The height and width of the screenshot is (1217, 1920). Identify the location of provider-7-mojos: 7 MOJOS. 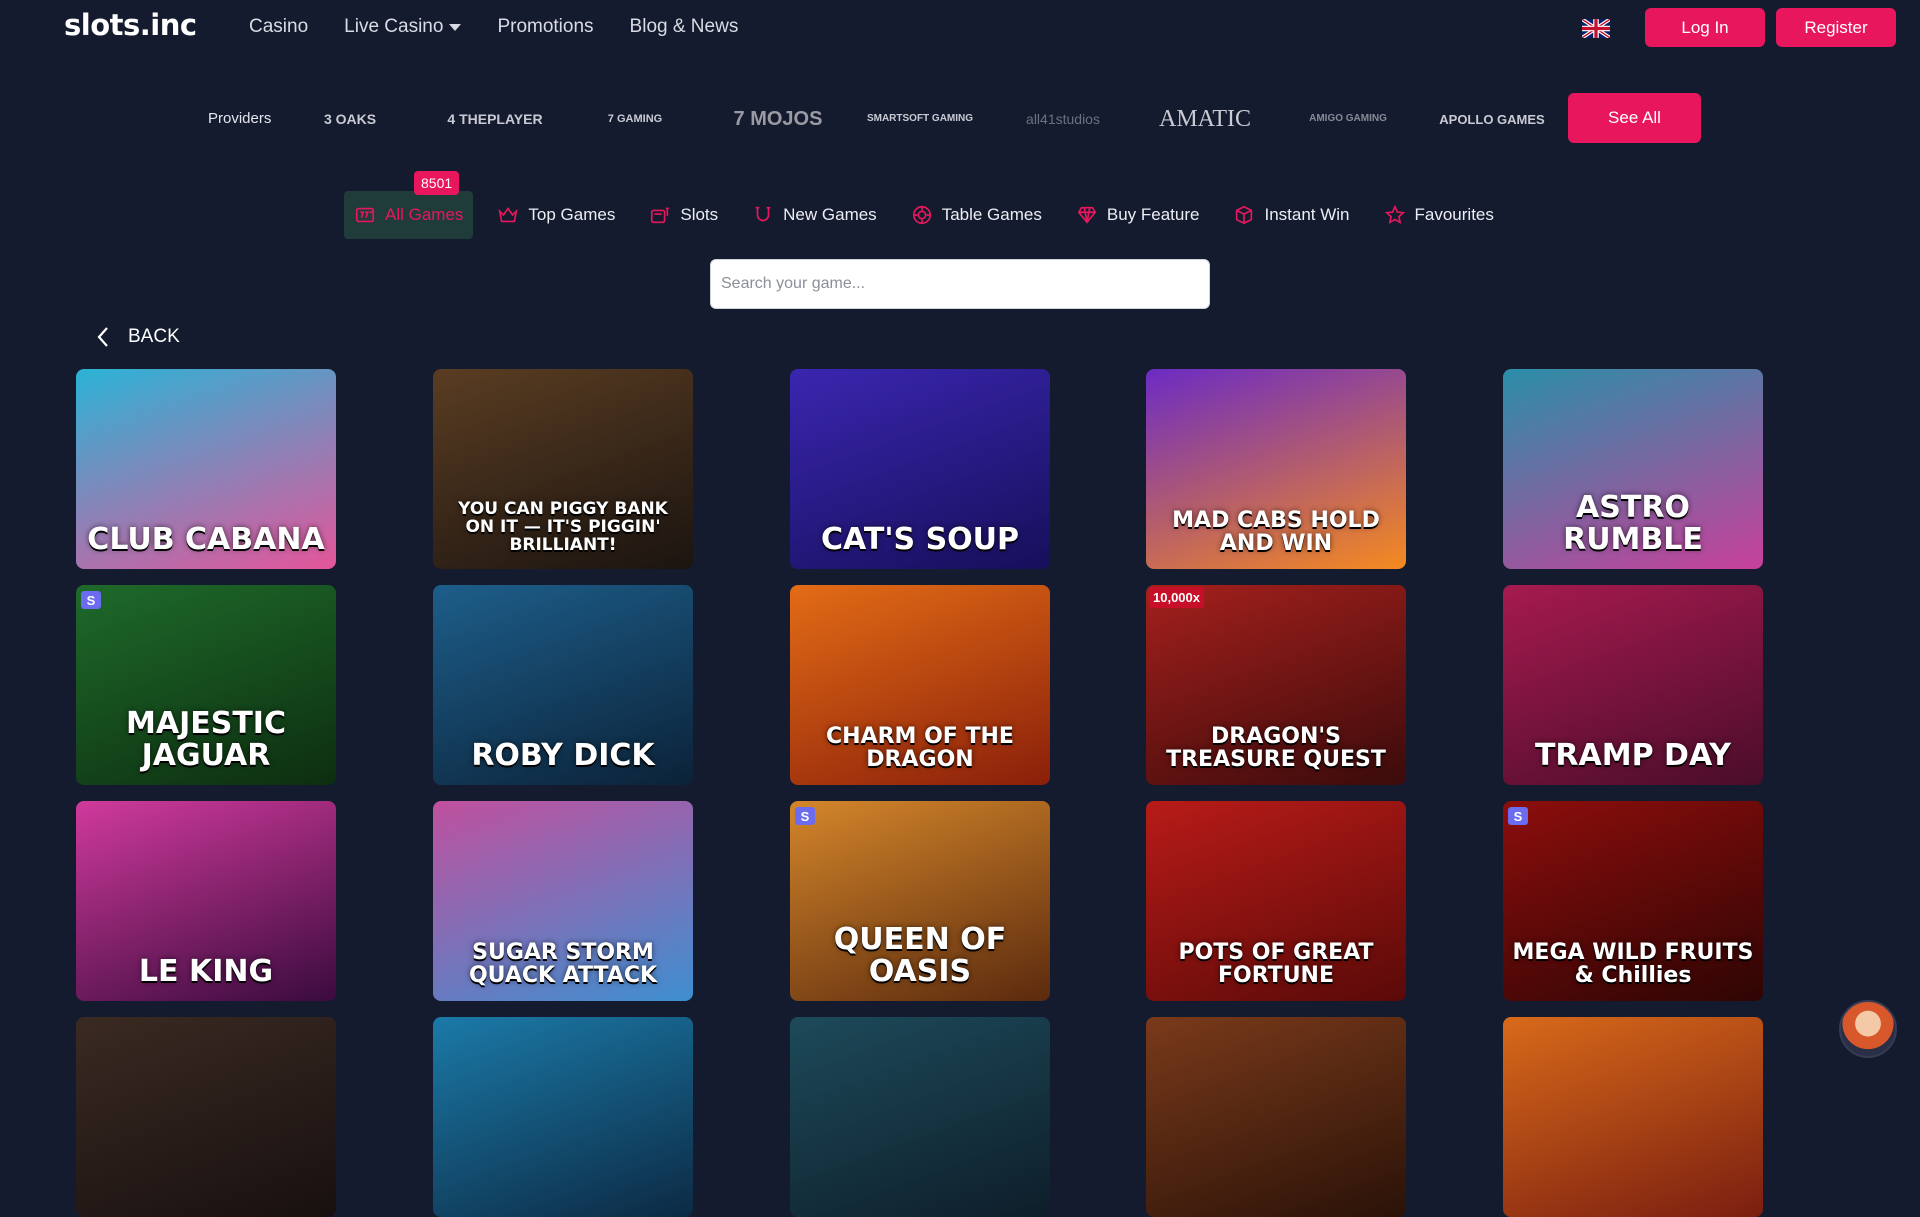
(778, 119).